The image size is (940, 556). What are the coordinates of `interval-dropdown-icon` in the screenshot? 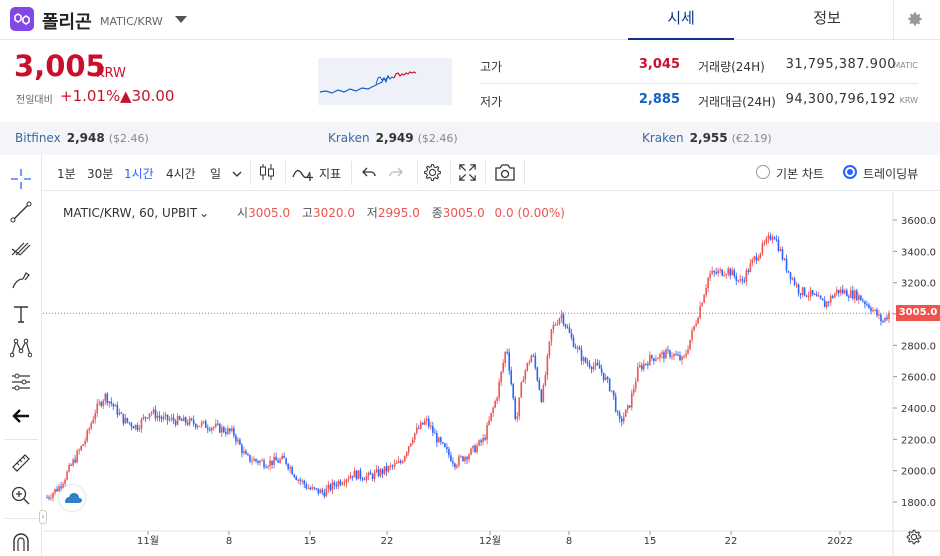 It's located at (237, 174).